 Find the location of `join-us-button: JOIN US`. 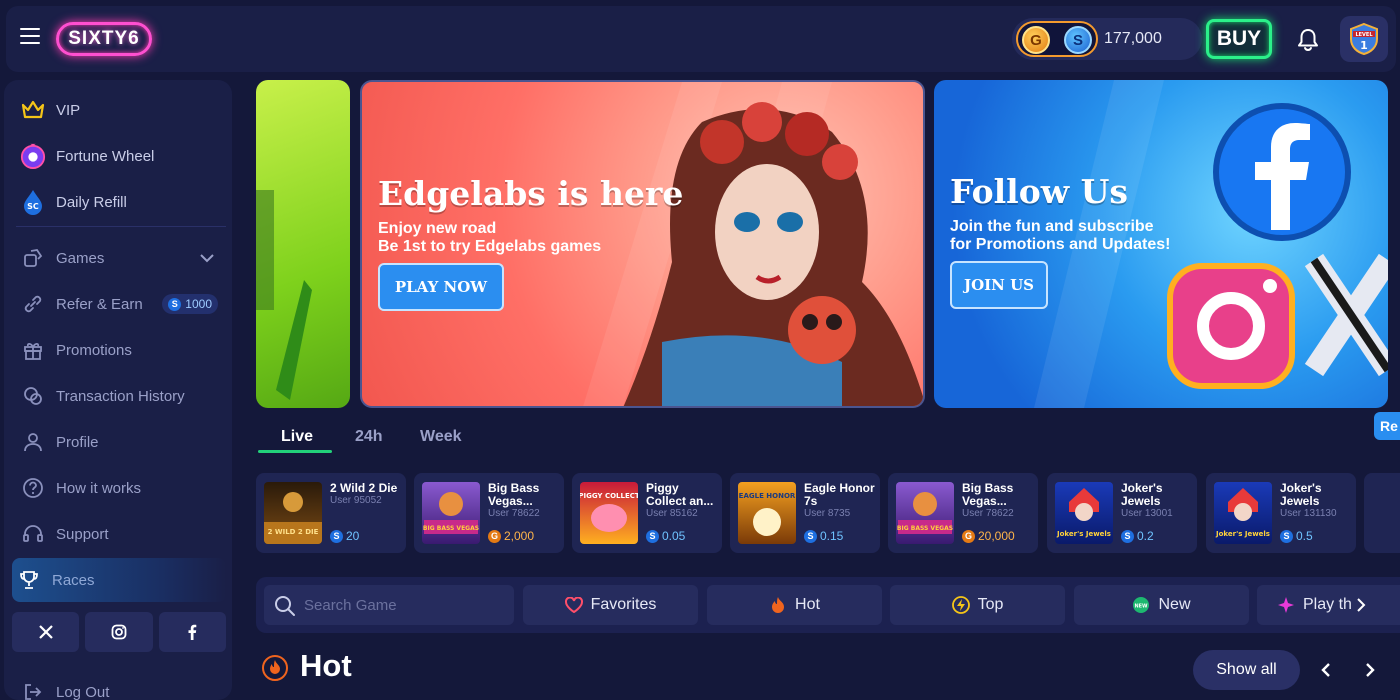

join-us-button: JOIN US is located at coordinates (999, 285).